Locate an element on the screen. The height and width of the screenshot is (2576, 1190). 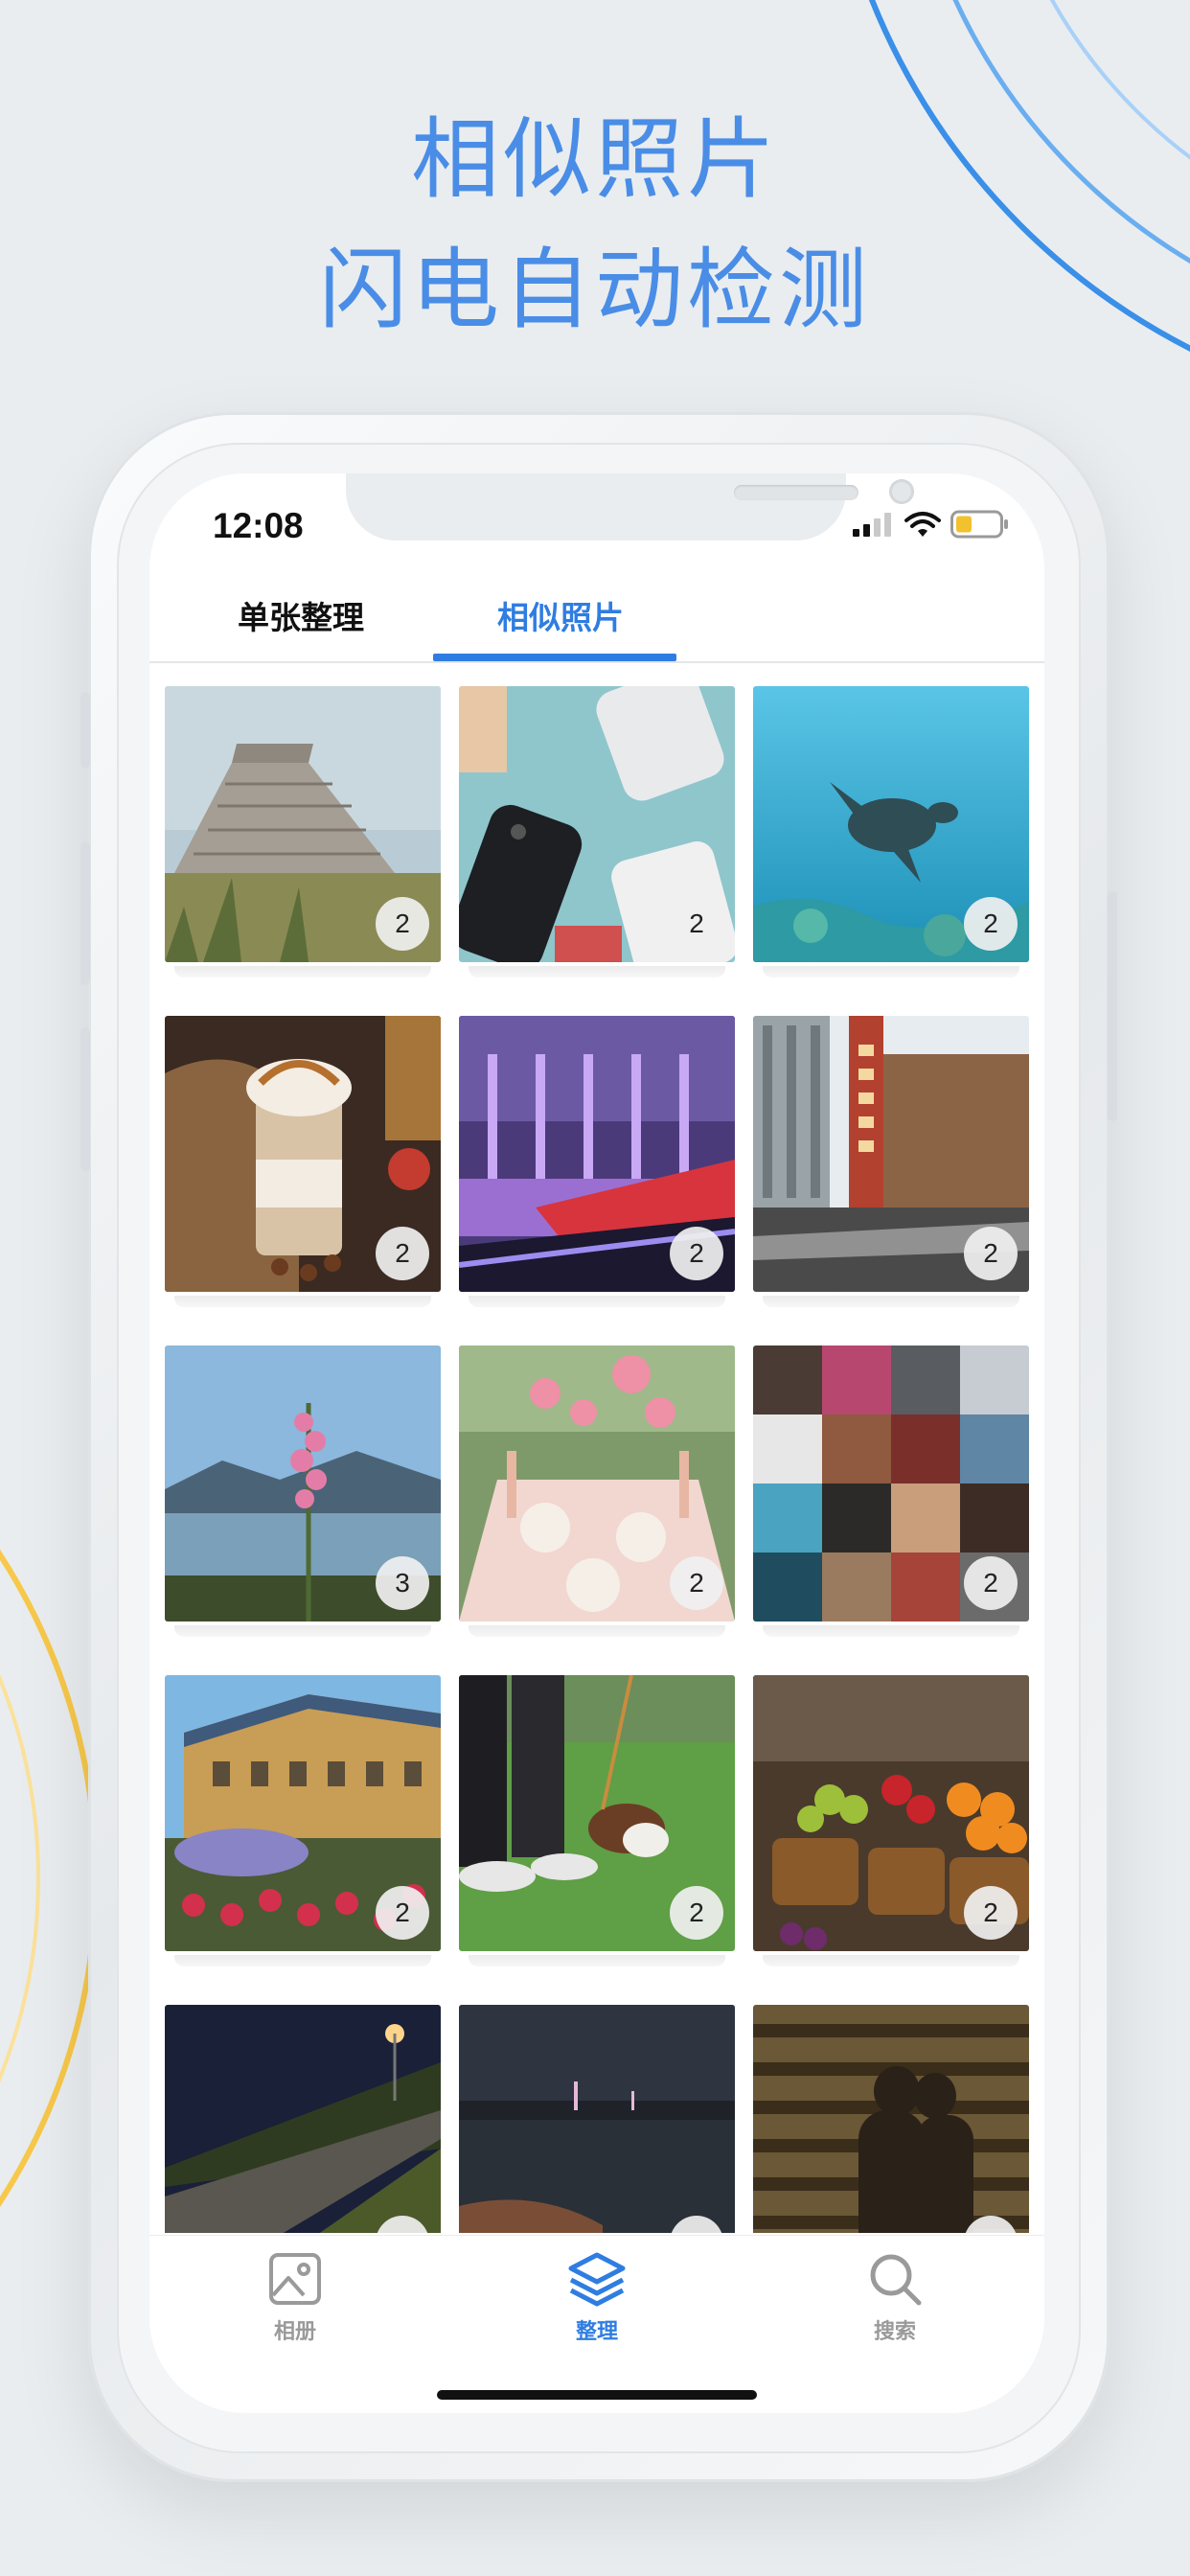
wifi-icon is located at coordinates (922, 525).